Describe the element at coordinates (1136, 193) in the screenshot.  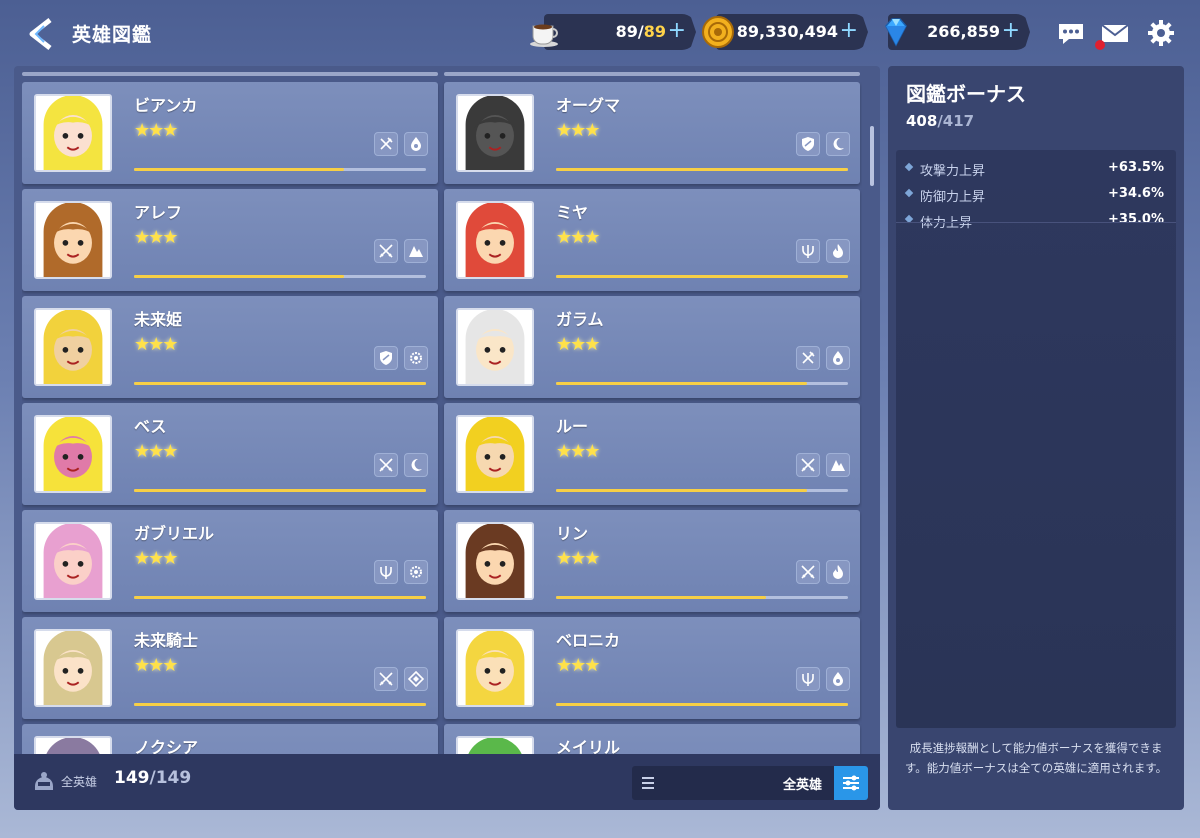
I see `bonus-value: +34.6%` at that location.